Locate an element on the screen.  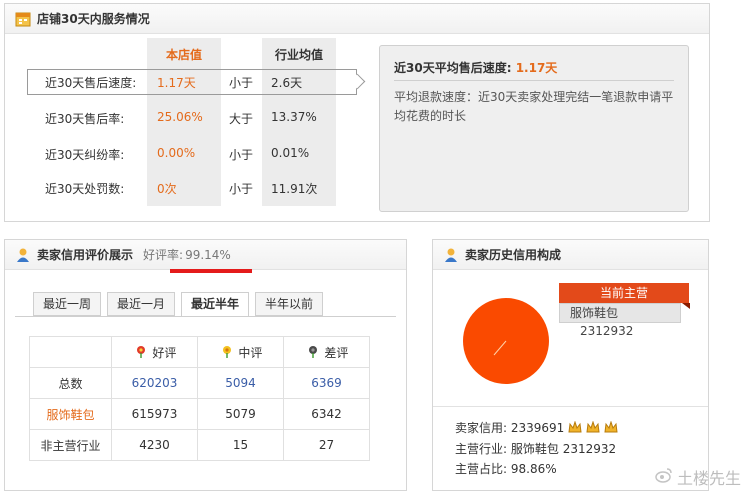
total-bad: 6369 is located at coordinates (326, 383).